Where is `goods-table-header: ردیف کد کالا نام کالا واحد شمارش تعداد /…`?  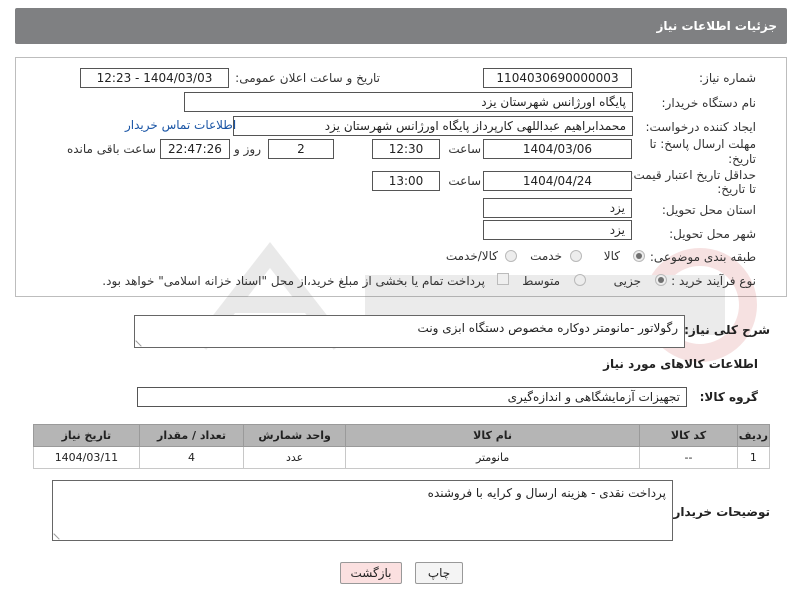 goods-table-header: ردیف کد کالا نام کالا واحد شمارش تعداد /… is located at coordinates (402, 435).